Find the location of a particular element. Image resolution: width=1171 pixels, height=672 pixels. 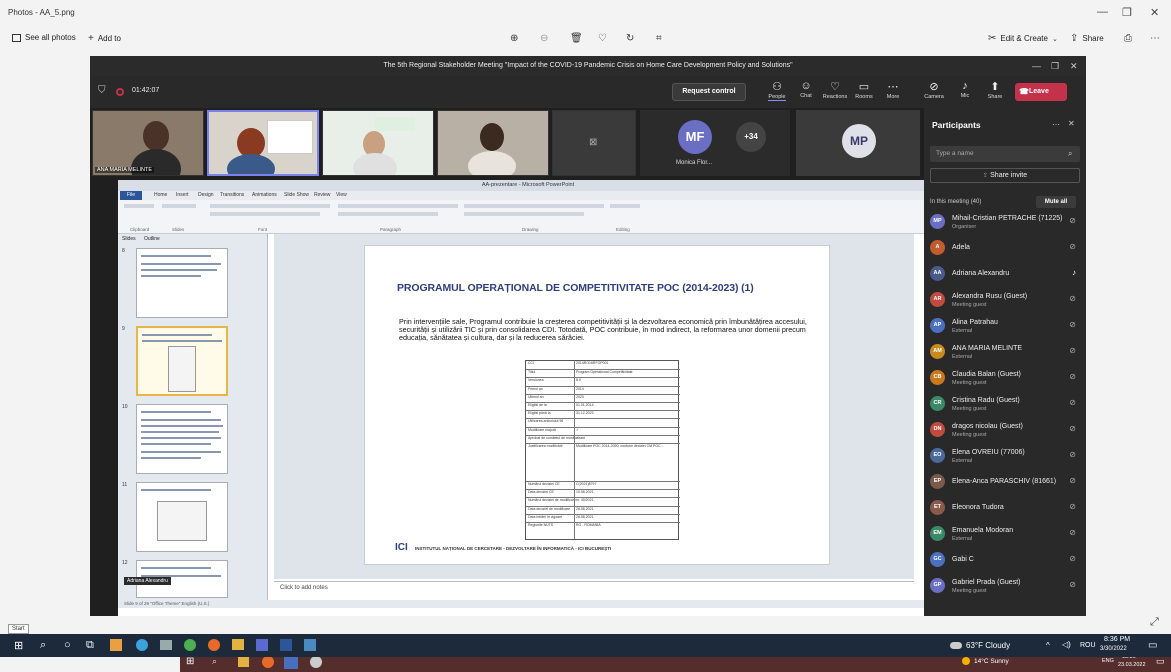

video-tile-woman is located at coordinates (493, 143).